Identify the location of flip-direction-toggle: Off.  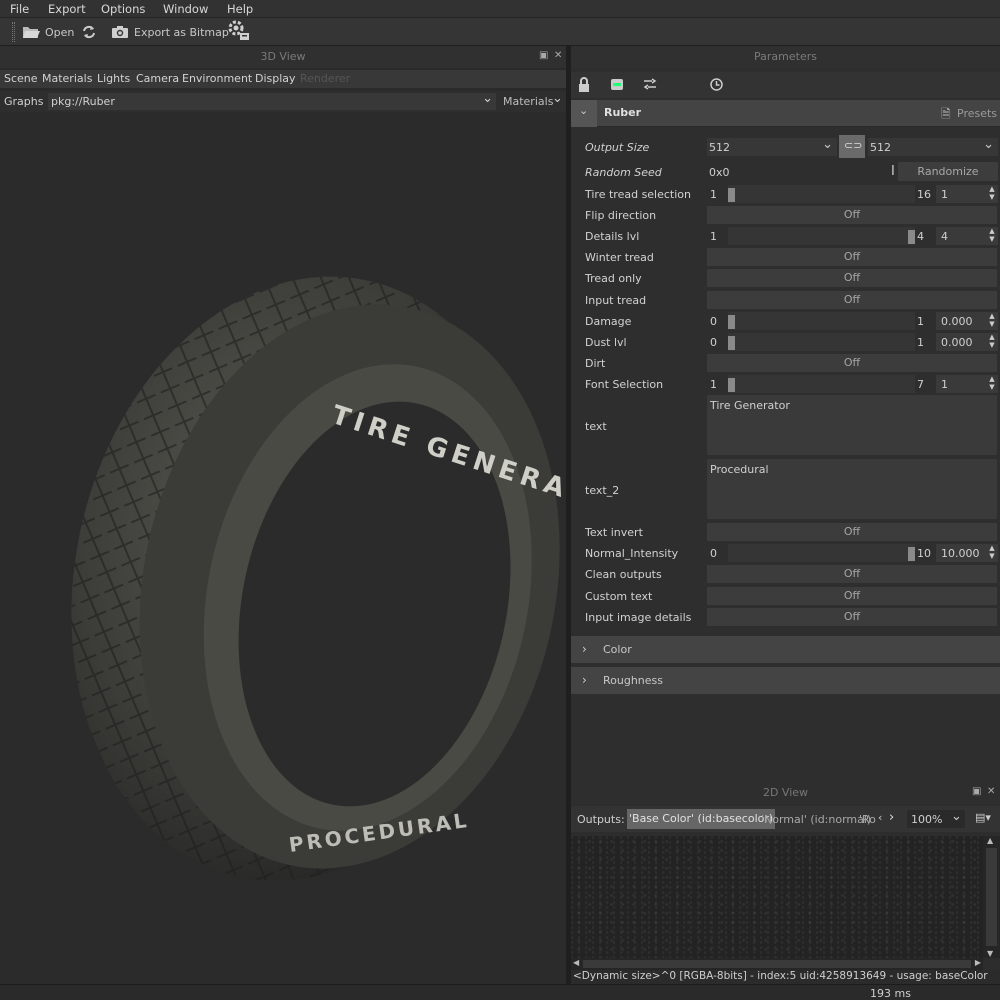
(852, 215).